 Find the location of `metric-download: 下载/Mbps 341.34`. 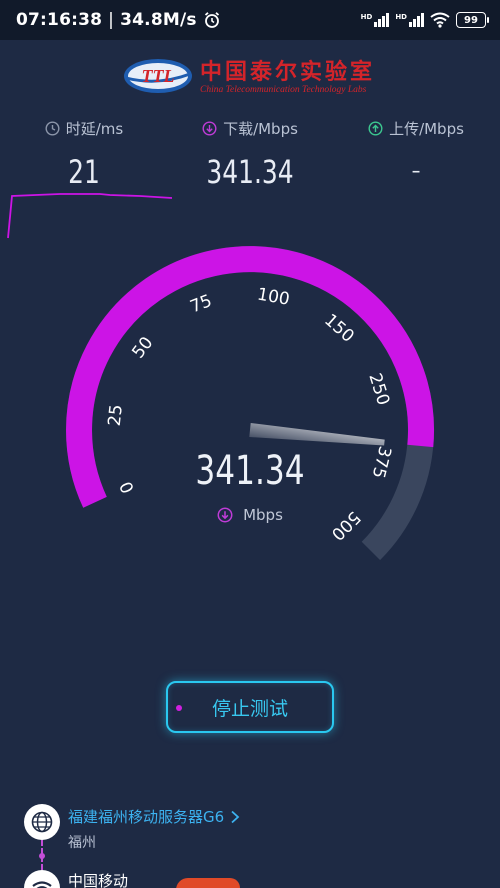

metric-download: 下载/Mbps 341.34 is located at coordinates (250, 154).